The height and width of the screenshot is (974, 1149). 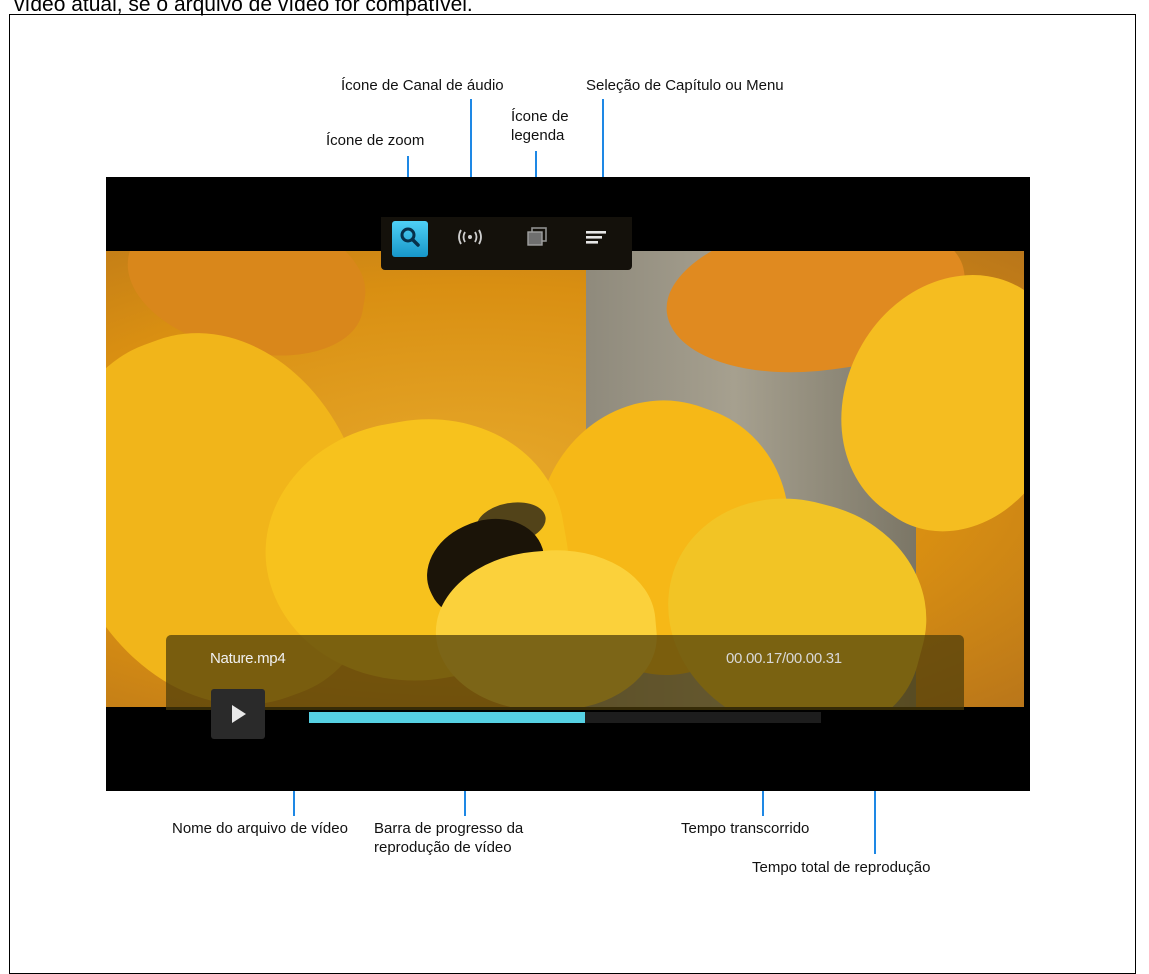 What do you see at coordinates (841, 867) in the screenshot?
I see `callout-total-time: Tempo total de reprodução` at bounding box center [841, 867].